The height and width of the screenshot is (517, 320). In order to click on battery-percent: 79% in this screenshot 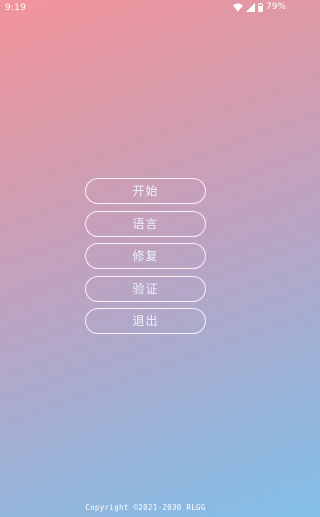, I will do `click(275, 7)`.